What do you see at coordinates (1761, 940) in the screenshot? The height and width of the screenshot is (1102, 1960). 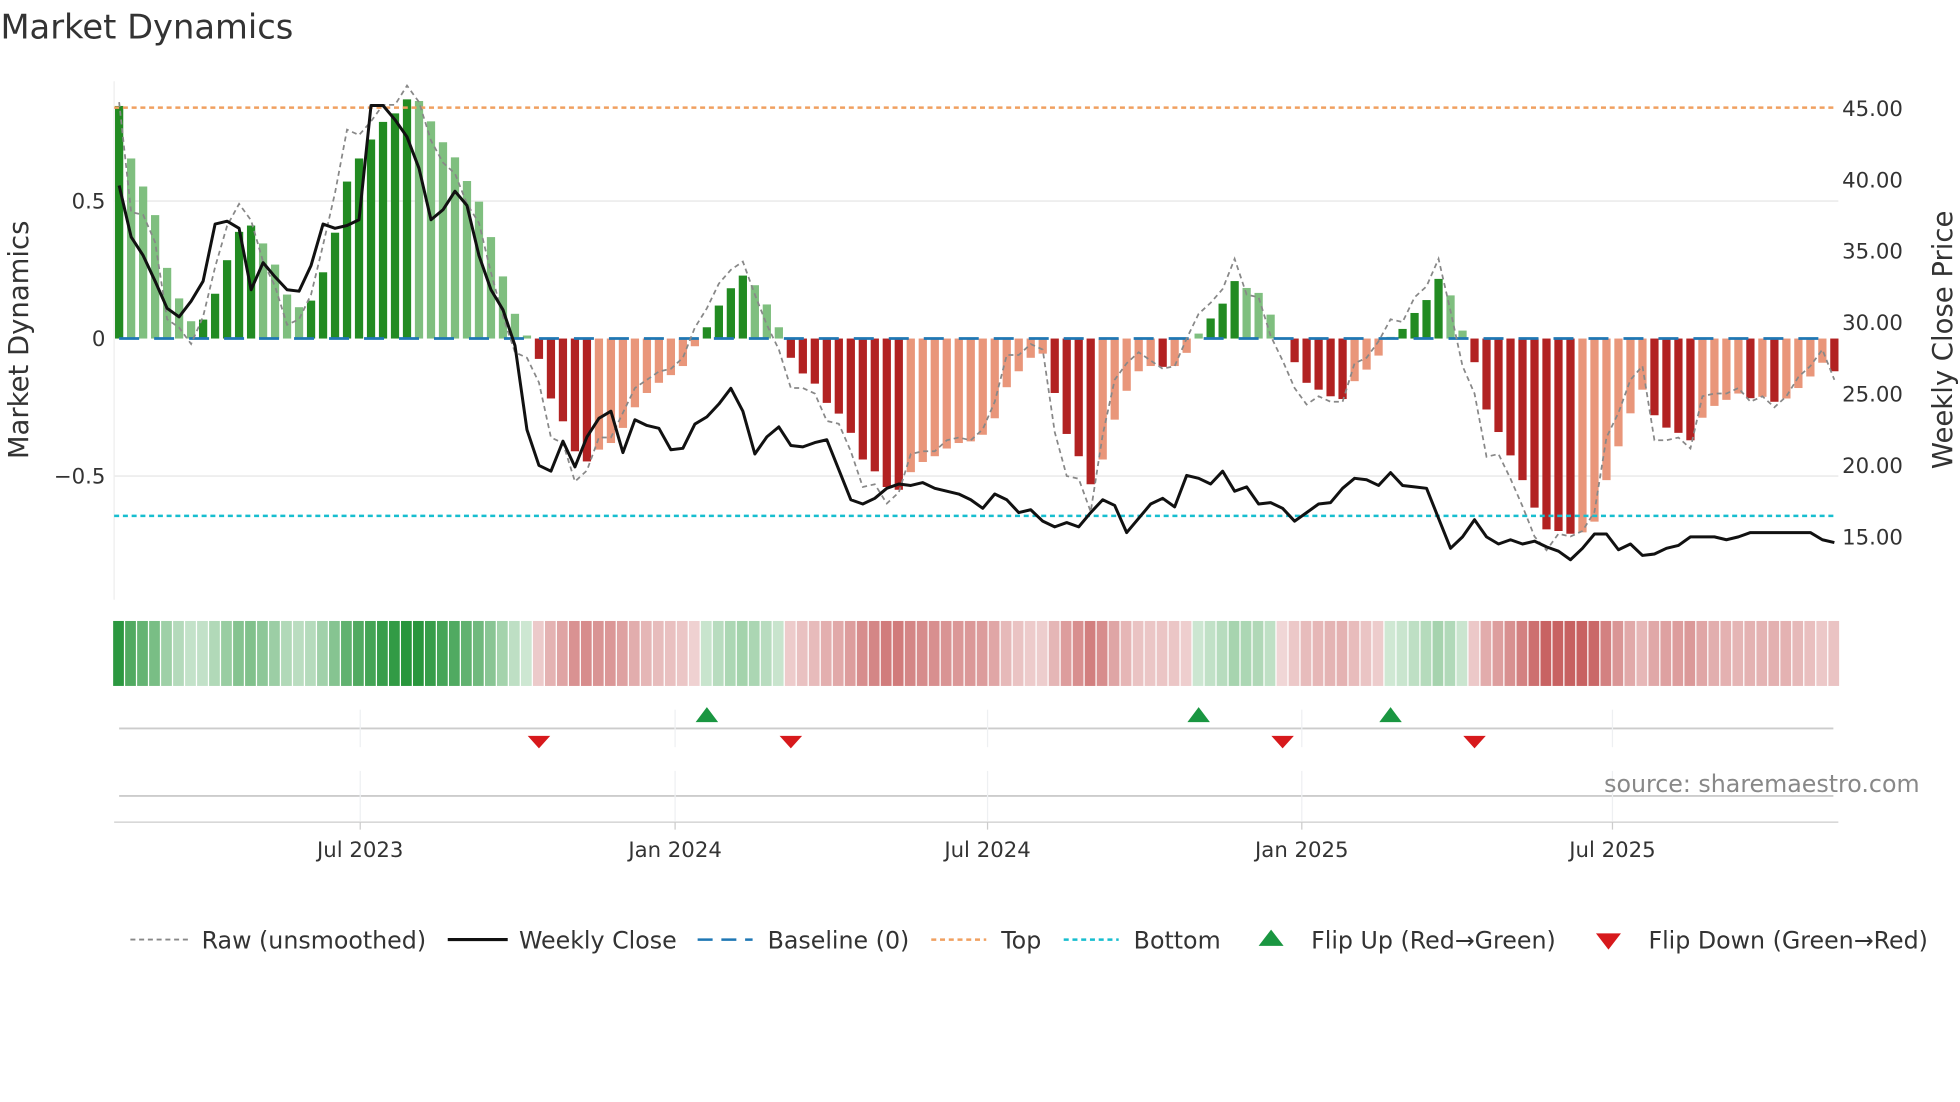 I see `legend-item-flip-down: Flip Down (Green→Red)` at bounding box center [1761, 940].